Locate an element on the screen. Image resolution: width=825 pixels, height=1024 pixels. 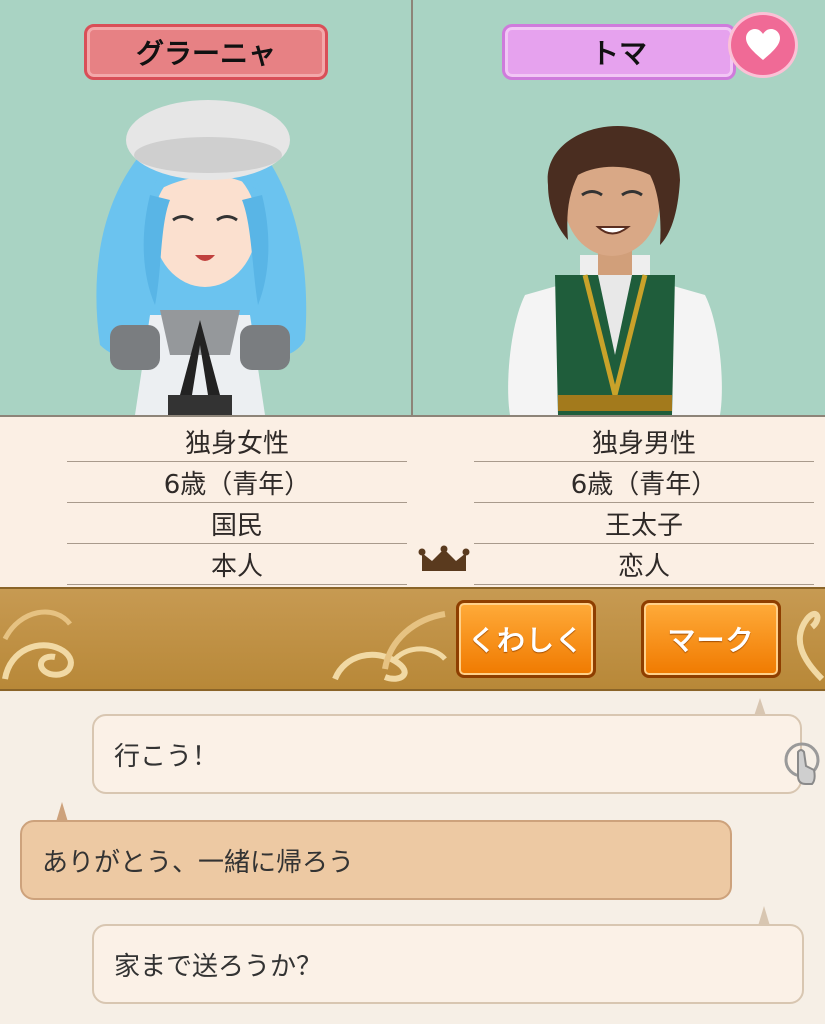
chat-bubble-partner: ありがとう、一緒に帰ろう is located at coordinates (376, 860).